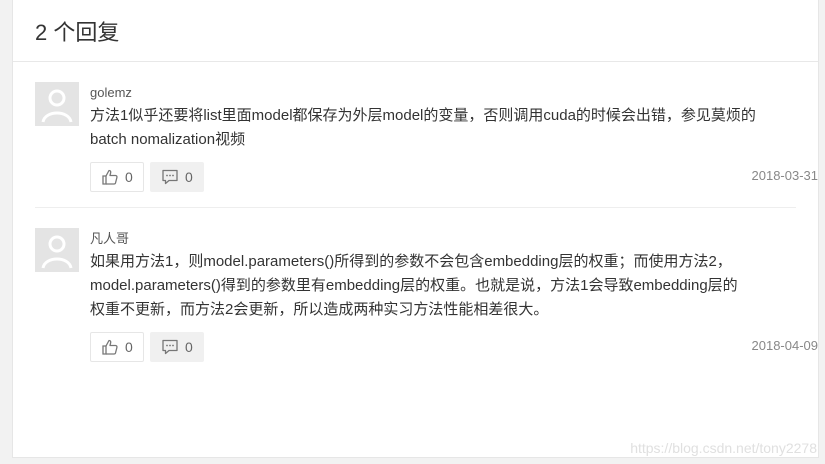 The image size is (825, 464). I want to click on comment-author: golemz, so click(443, 93).